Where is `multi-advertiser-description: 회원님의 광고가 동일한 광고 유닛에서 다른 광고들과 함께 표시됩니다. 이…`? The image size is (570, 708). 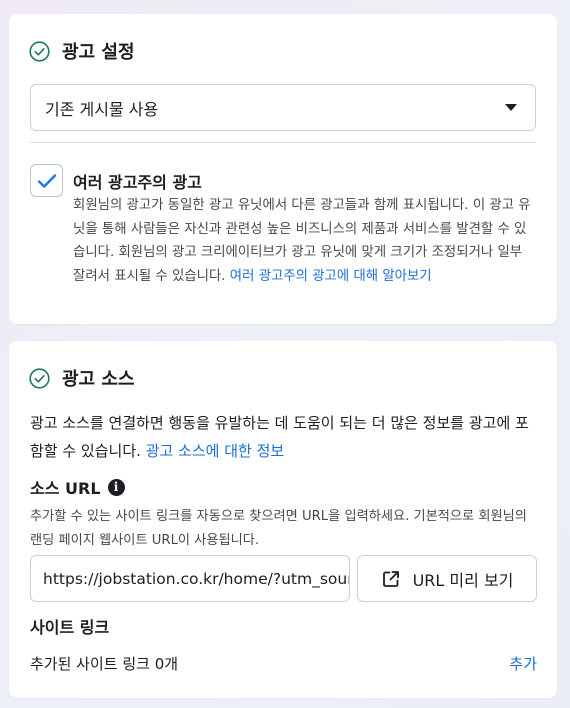
multi-advertiser-description: 회원님의 광고가 동일한 광고 유닛에서 다른 광고들과 함께 표시됩니다. 이… is located at coordinates (305, 241).